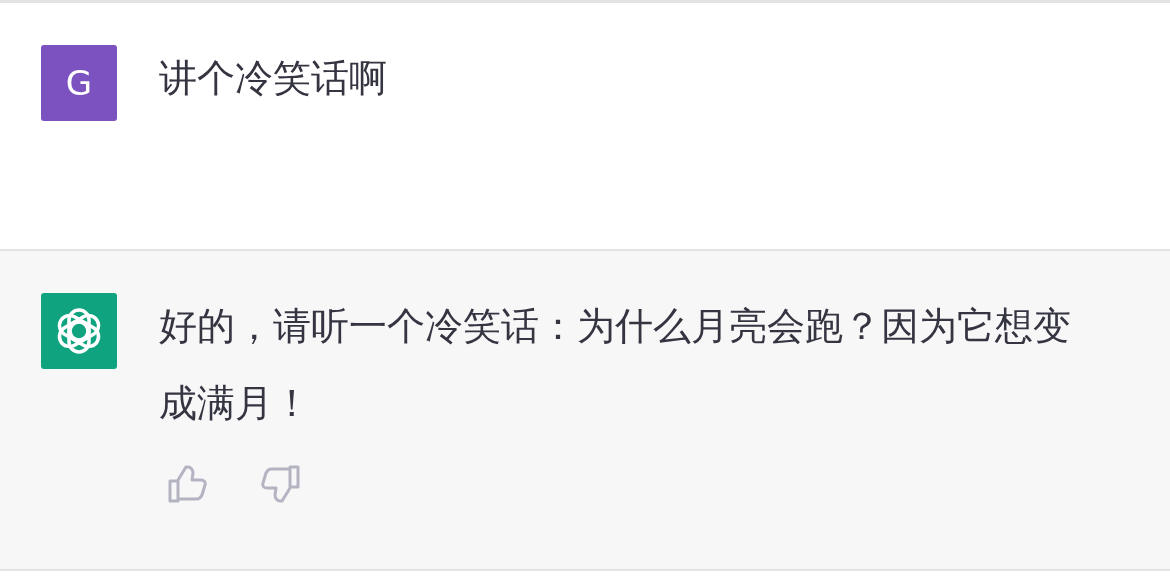 This screenshot has height=585, width=1170. I want to click on thumbs-up-icon, so click(187, 484).